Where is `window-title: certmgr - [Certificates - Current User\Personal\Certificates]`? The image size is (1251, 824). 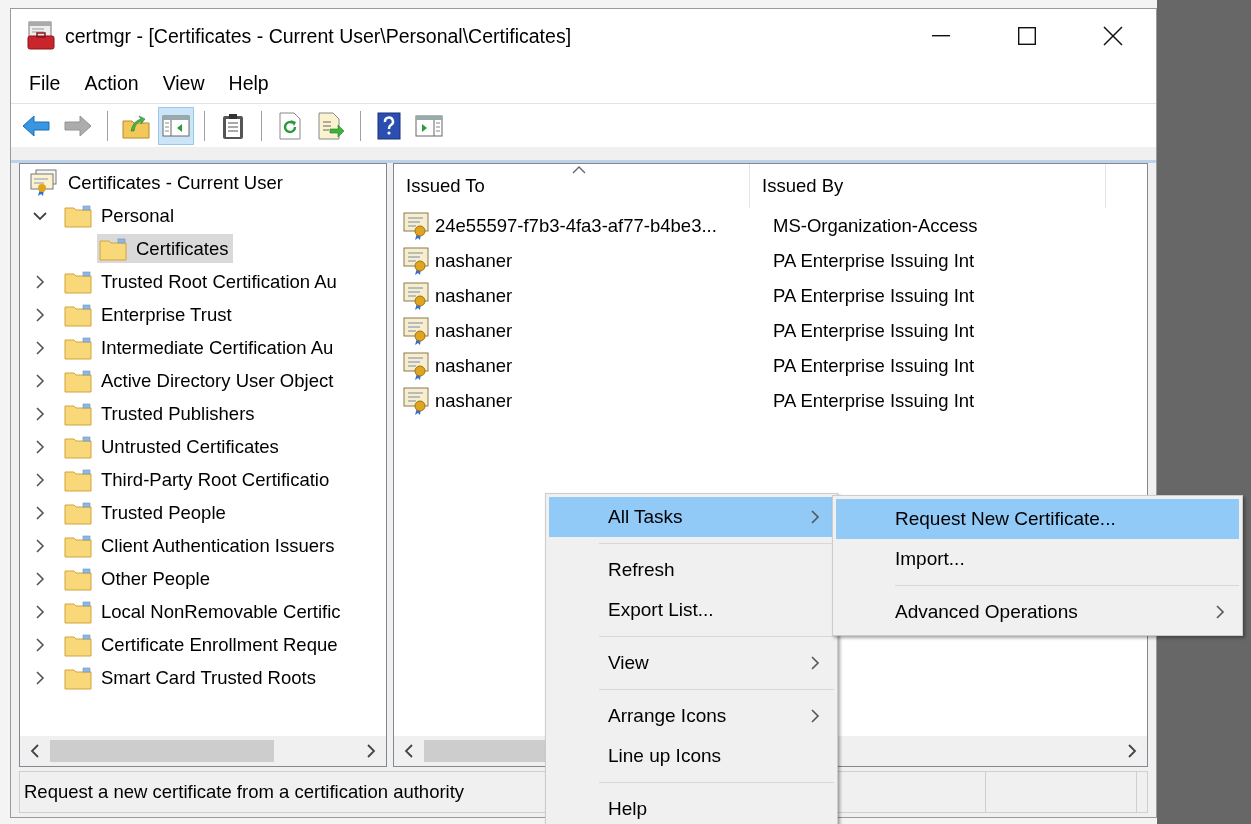
window-title: certmgr - [Certificates - Current User\Personal\Certificates] is located at coordinates (319, 36).